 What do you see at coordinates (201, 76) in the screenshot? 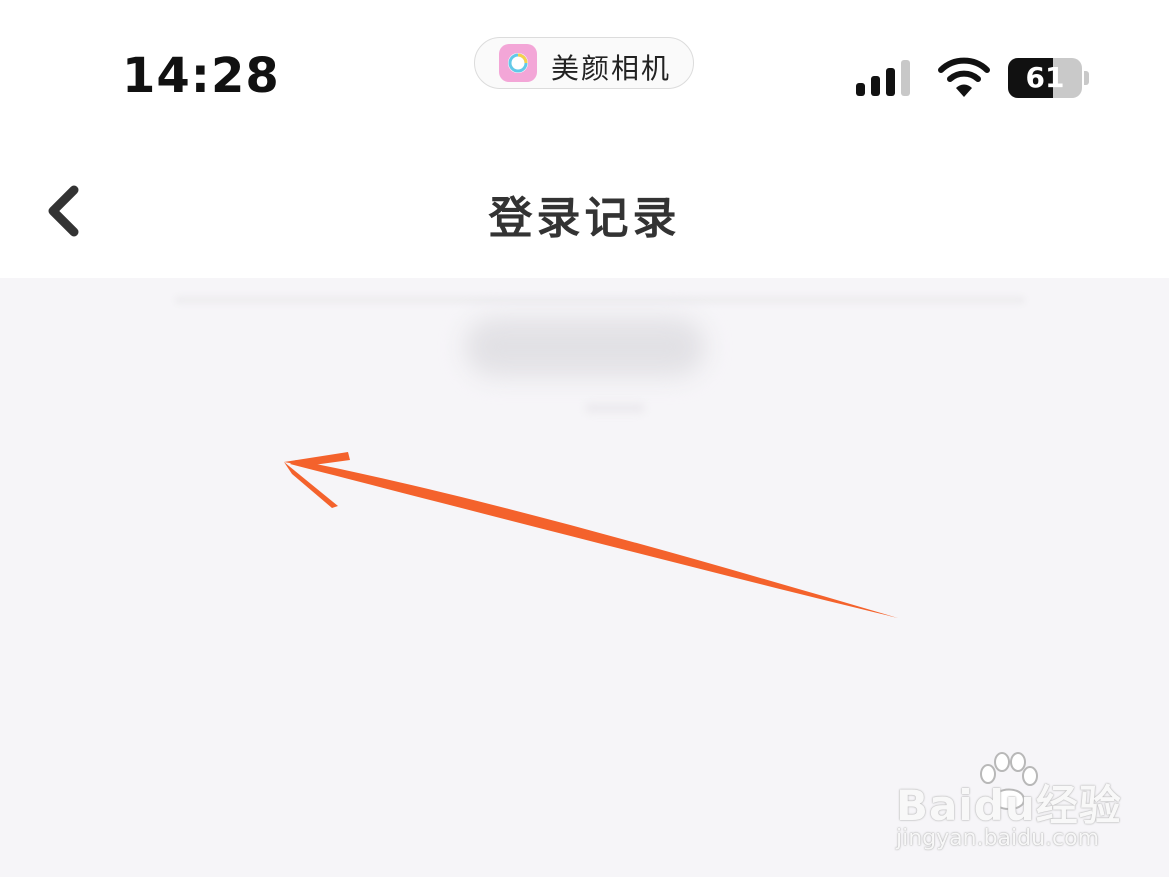
I see `status-time: 14:28` at bounding box center [201, 76].